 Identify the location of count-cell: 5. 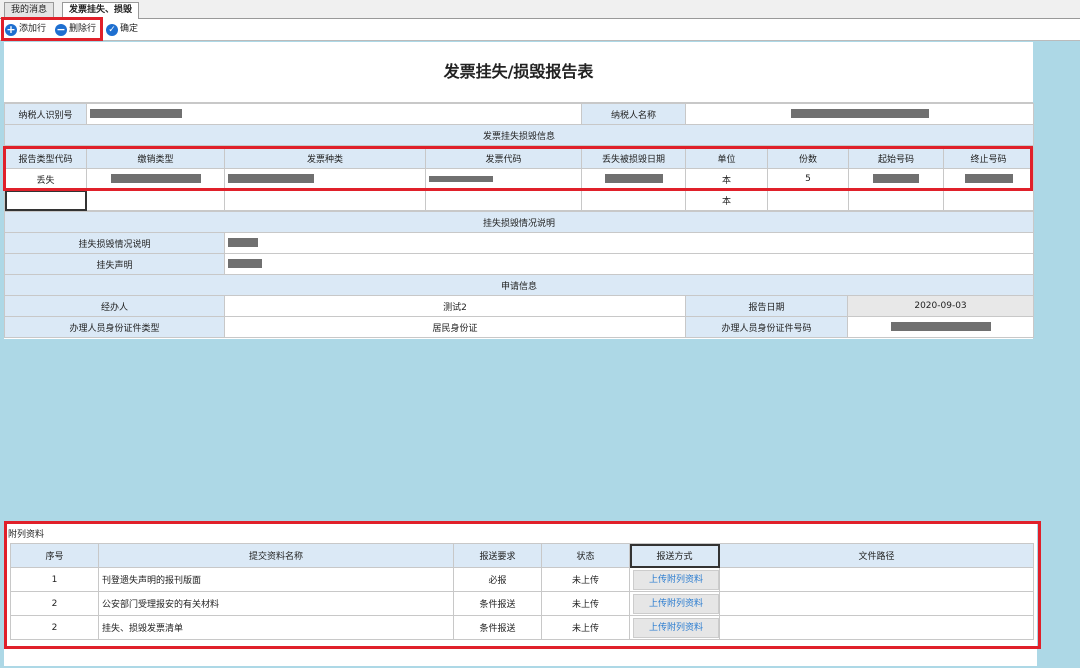
(808, 179).